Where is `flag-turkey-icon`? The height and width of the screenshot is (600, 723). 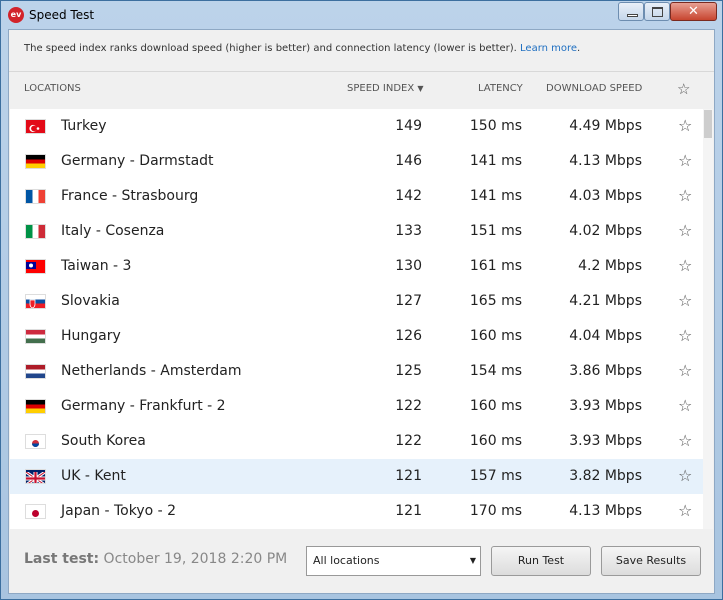
flag-turkey-icon is located at coordinates (35, 126).